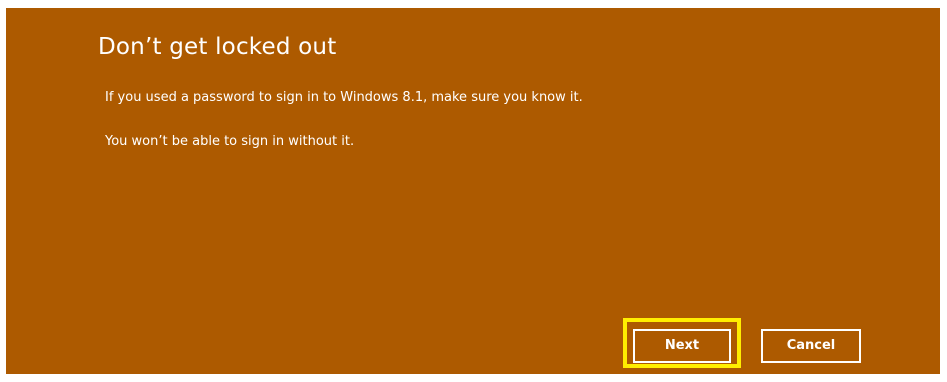  I want to click on cancel-button: Cancel, so click(811, 346).